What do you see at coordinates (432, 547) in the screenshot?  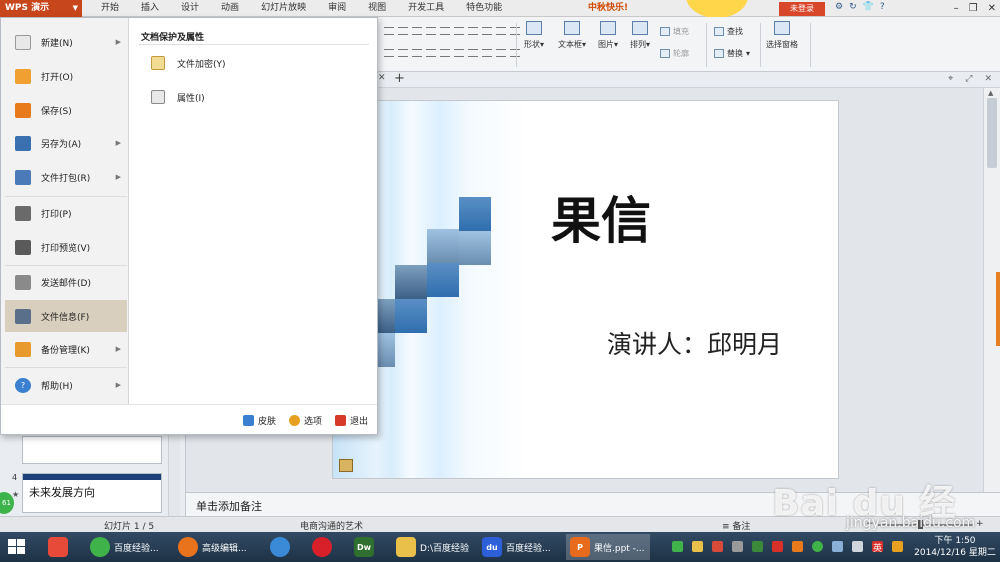 I see `taskbar-app: D:\百度经验` at bounding box center [432, 547].